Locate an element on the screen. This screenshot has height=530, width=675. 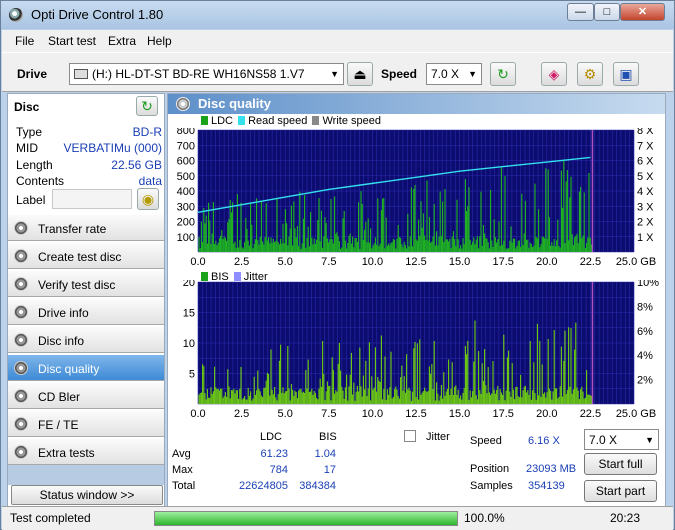
nav-create-test-disc: Create test disc is located at coordinates (86, 255).